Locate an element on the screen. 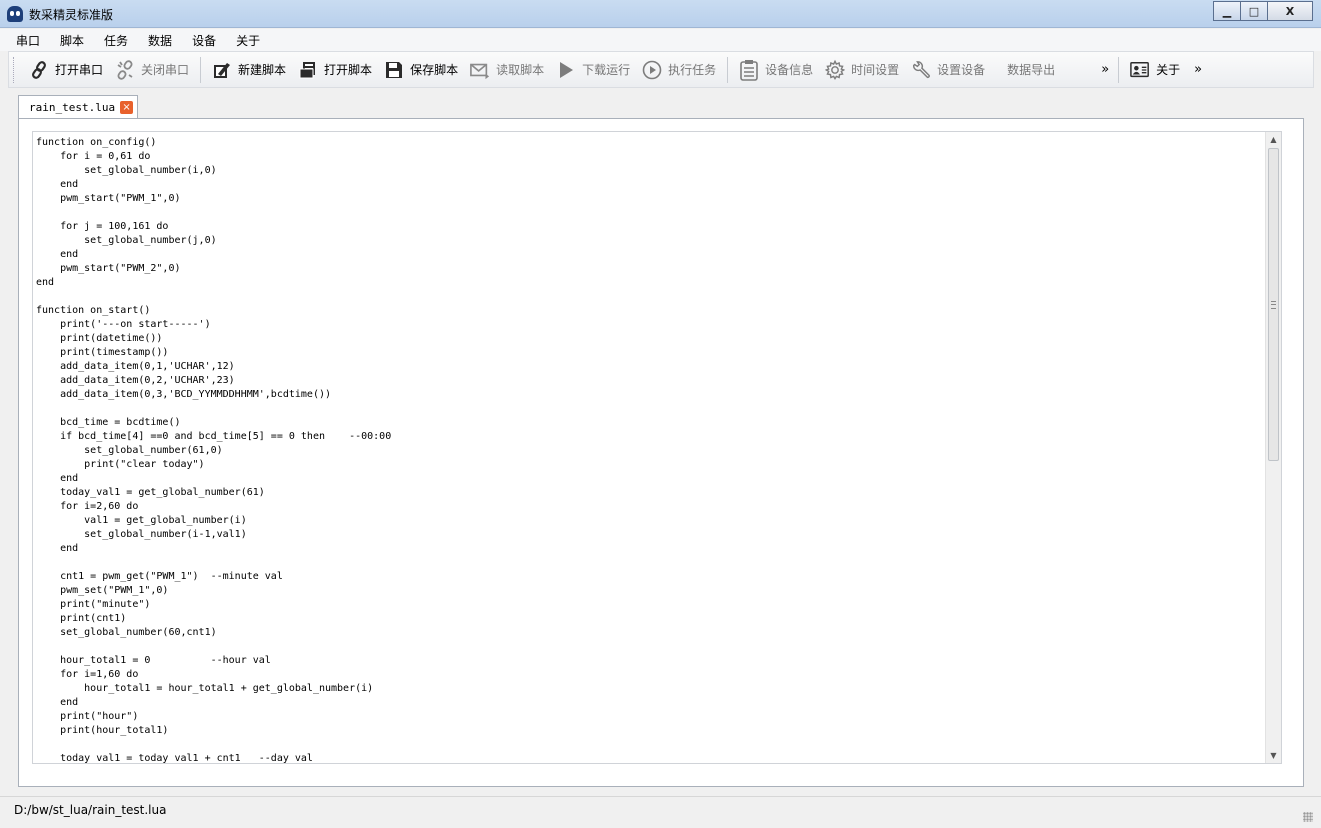 This screenshot has height=828, width=1321. open-script-button: 打开脚本 is located at coordinates (335, 70).